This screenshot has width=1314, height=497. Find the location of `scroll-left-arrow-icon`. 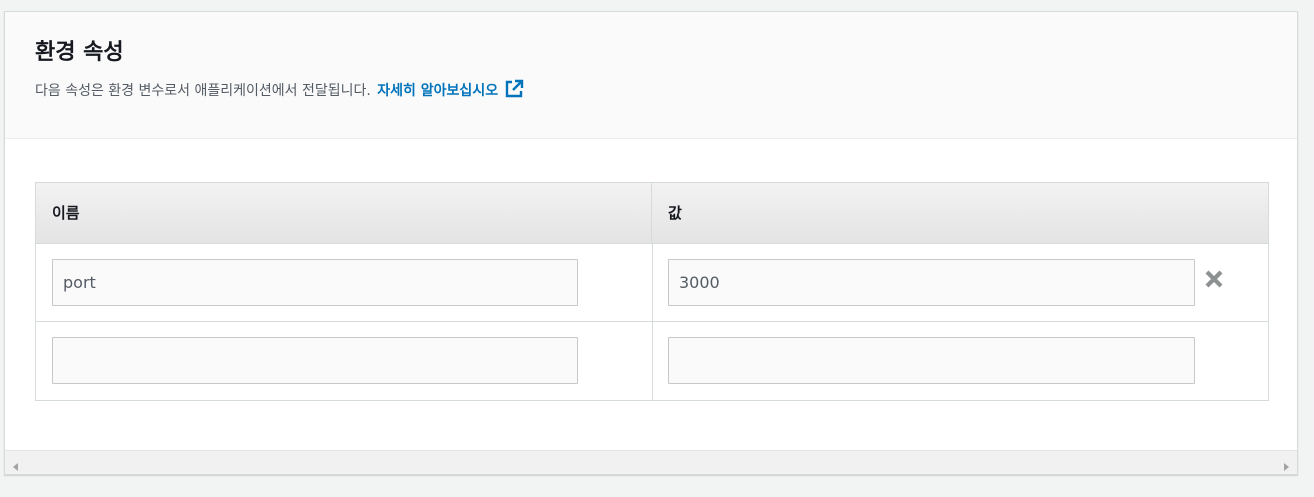

scroll-left-arrow-icon is located at coordinates (16, 464).